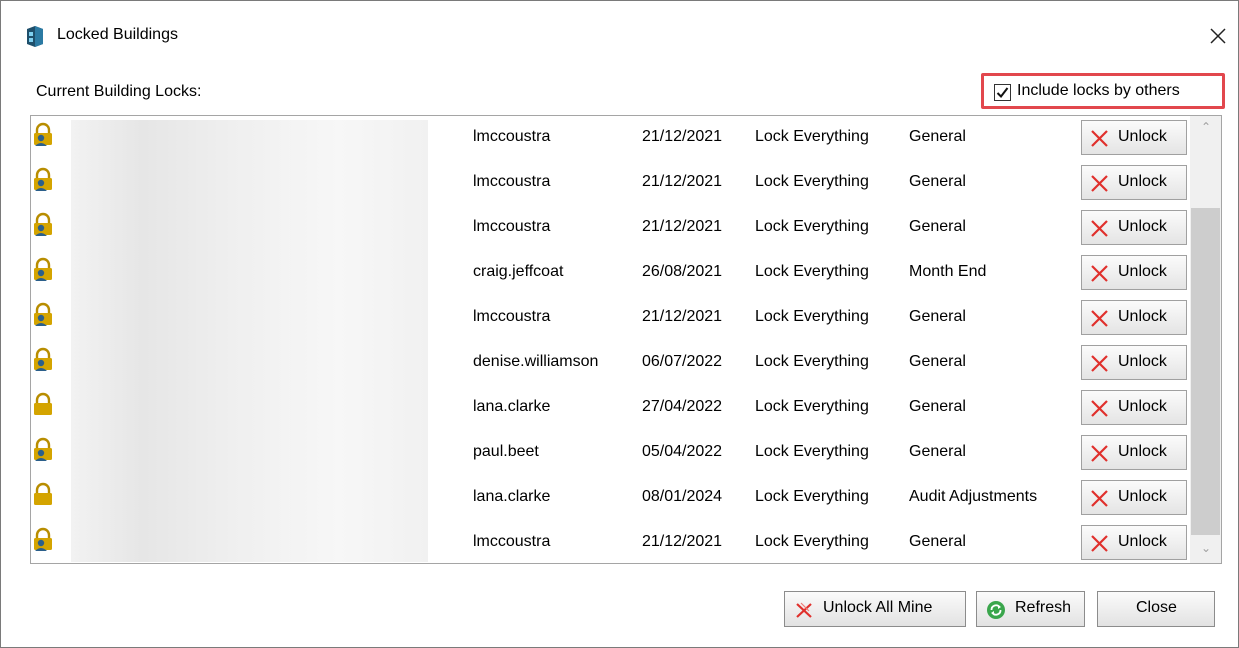 The width and height of the screenshot is (1239, 648). Describe the element at coordinates (682, 496) in the screenshot. I see `lock-date: 08/01/2024` at that location.